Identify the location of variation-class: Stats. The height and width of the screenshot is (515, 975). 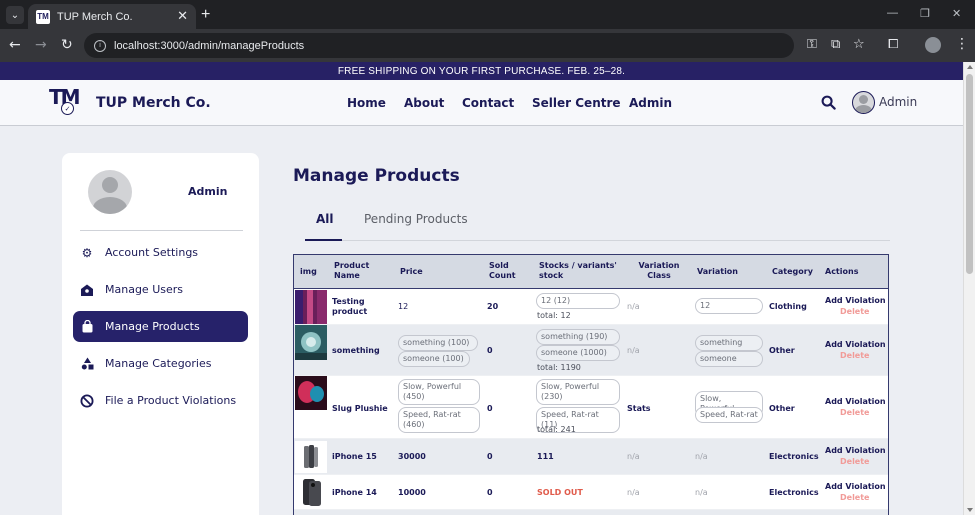
(639, 408).